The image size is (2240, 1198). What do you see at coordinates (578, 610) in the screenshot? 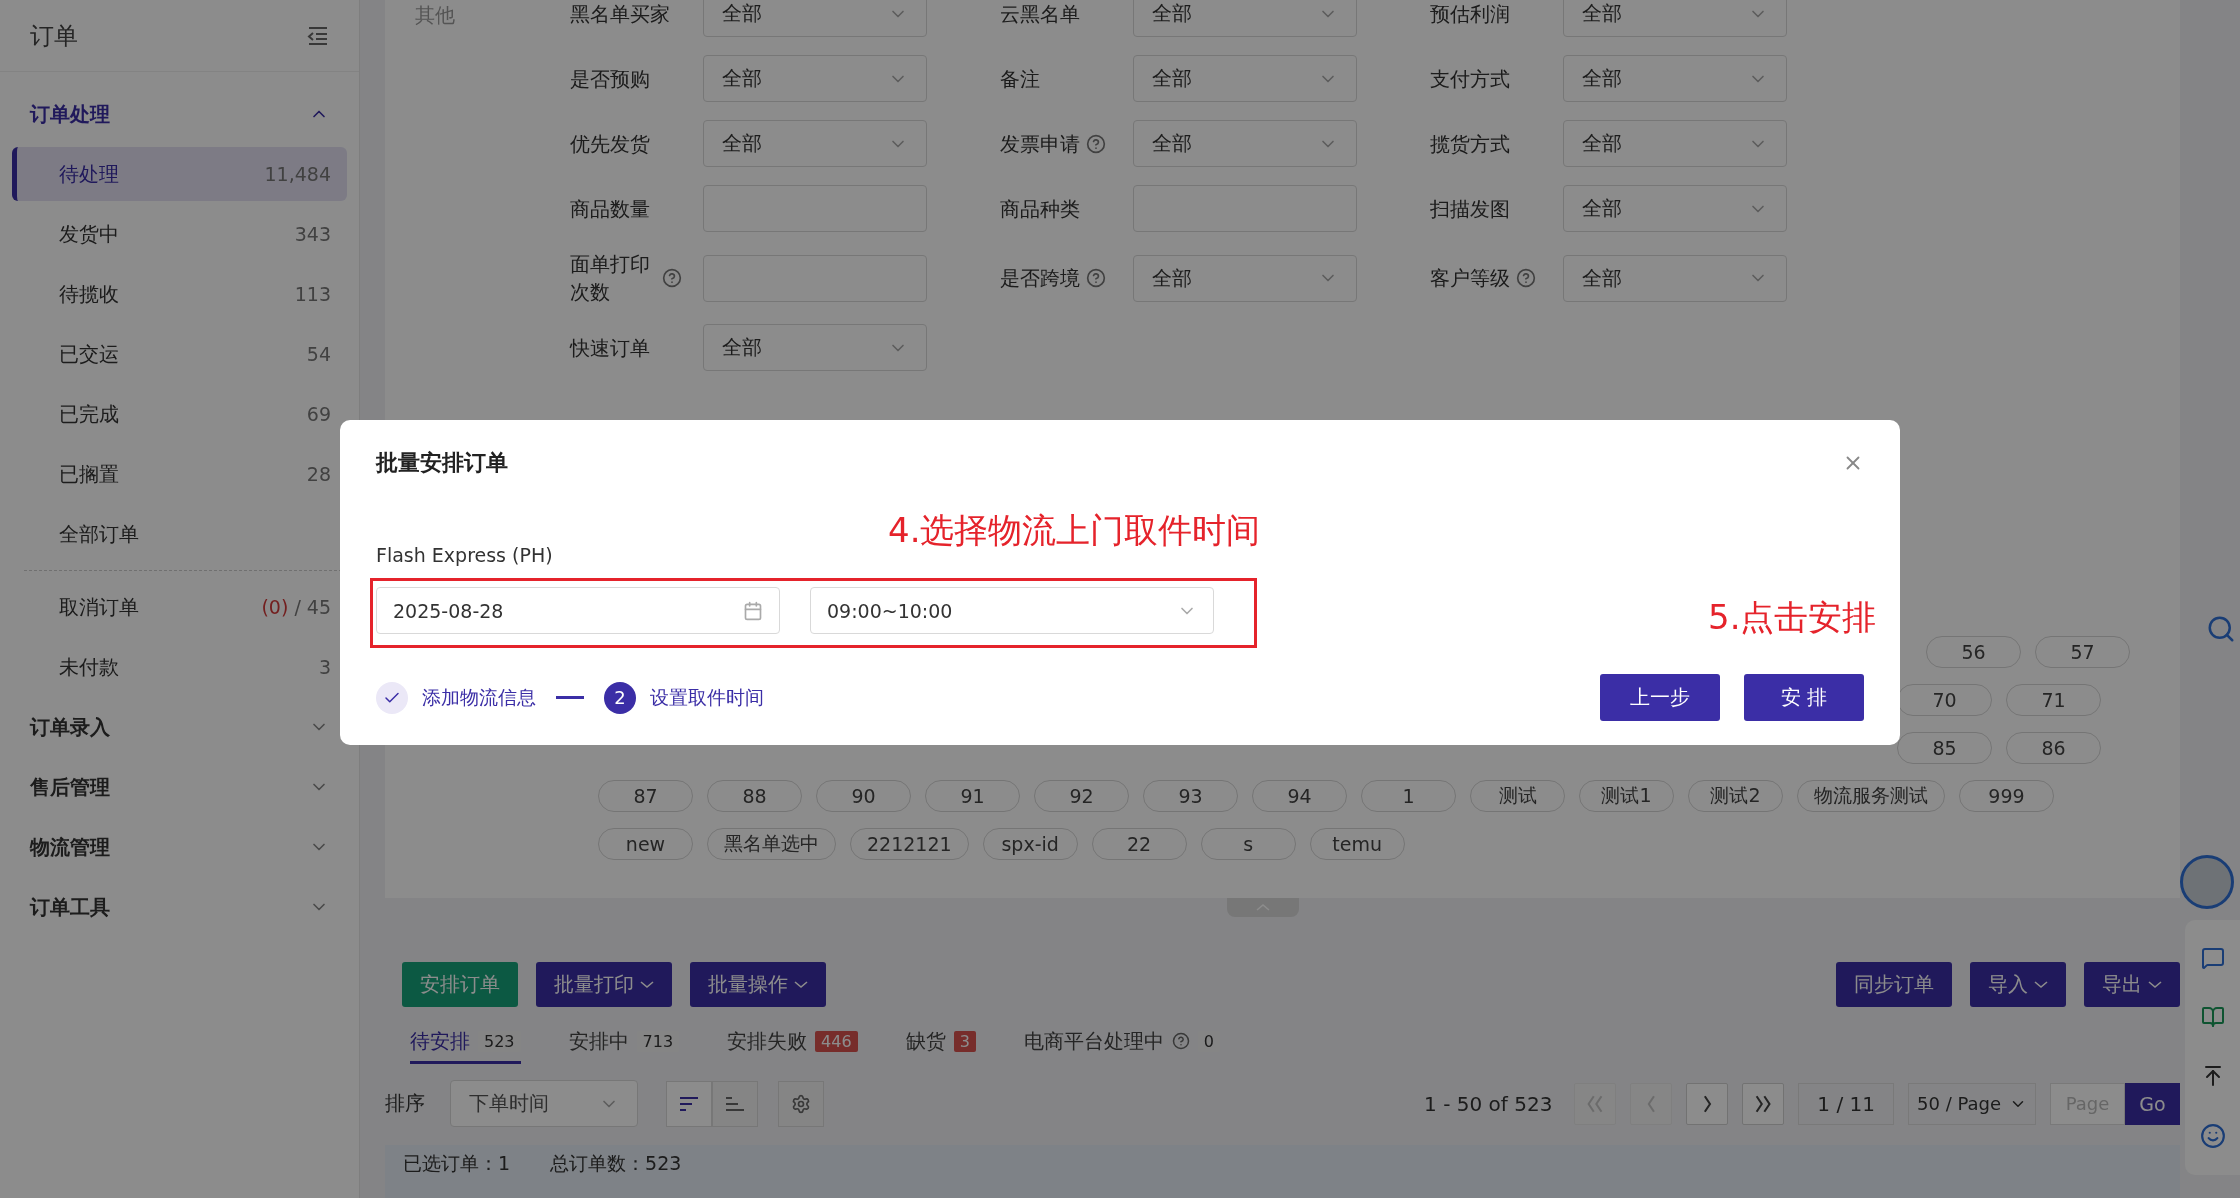
I see `date-field: 2025-08-28` at bounding box center [578, 610].